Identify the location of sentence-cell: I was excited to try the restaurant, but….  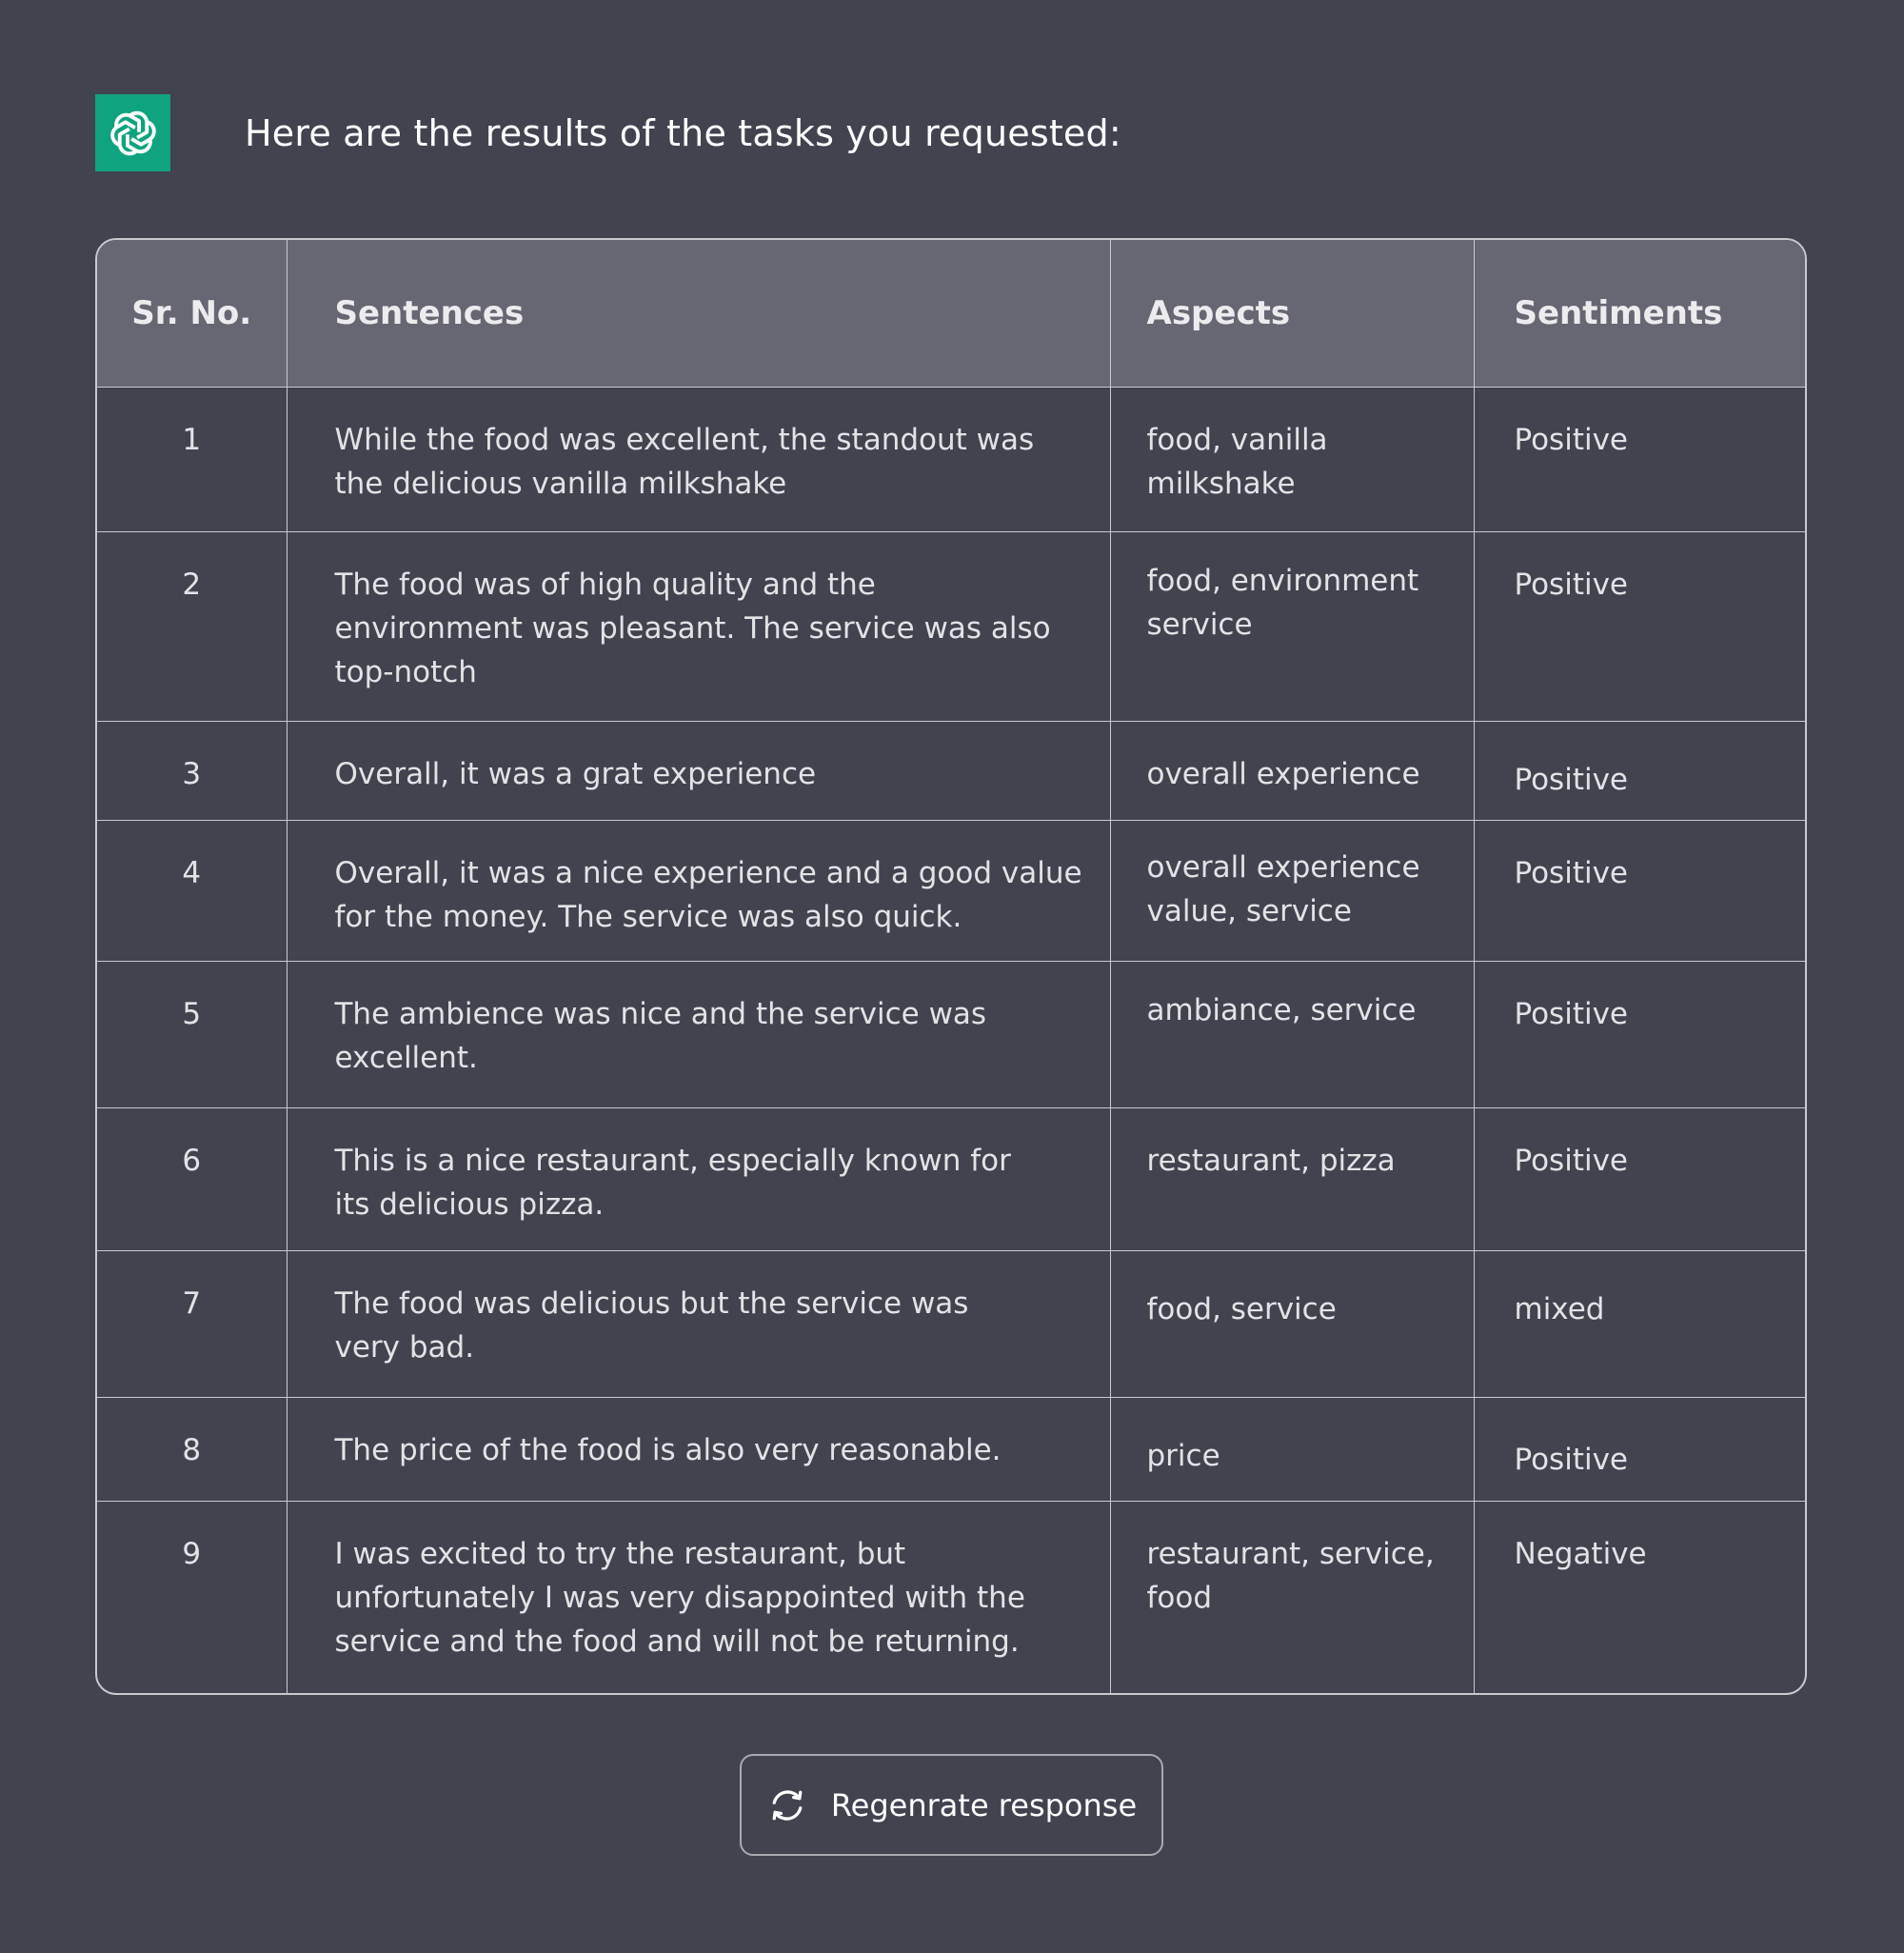
(698, 1596).